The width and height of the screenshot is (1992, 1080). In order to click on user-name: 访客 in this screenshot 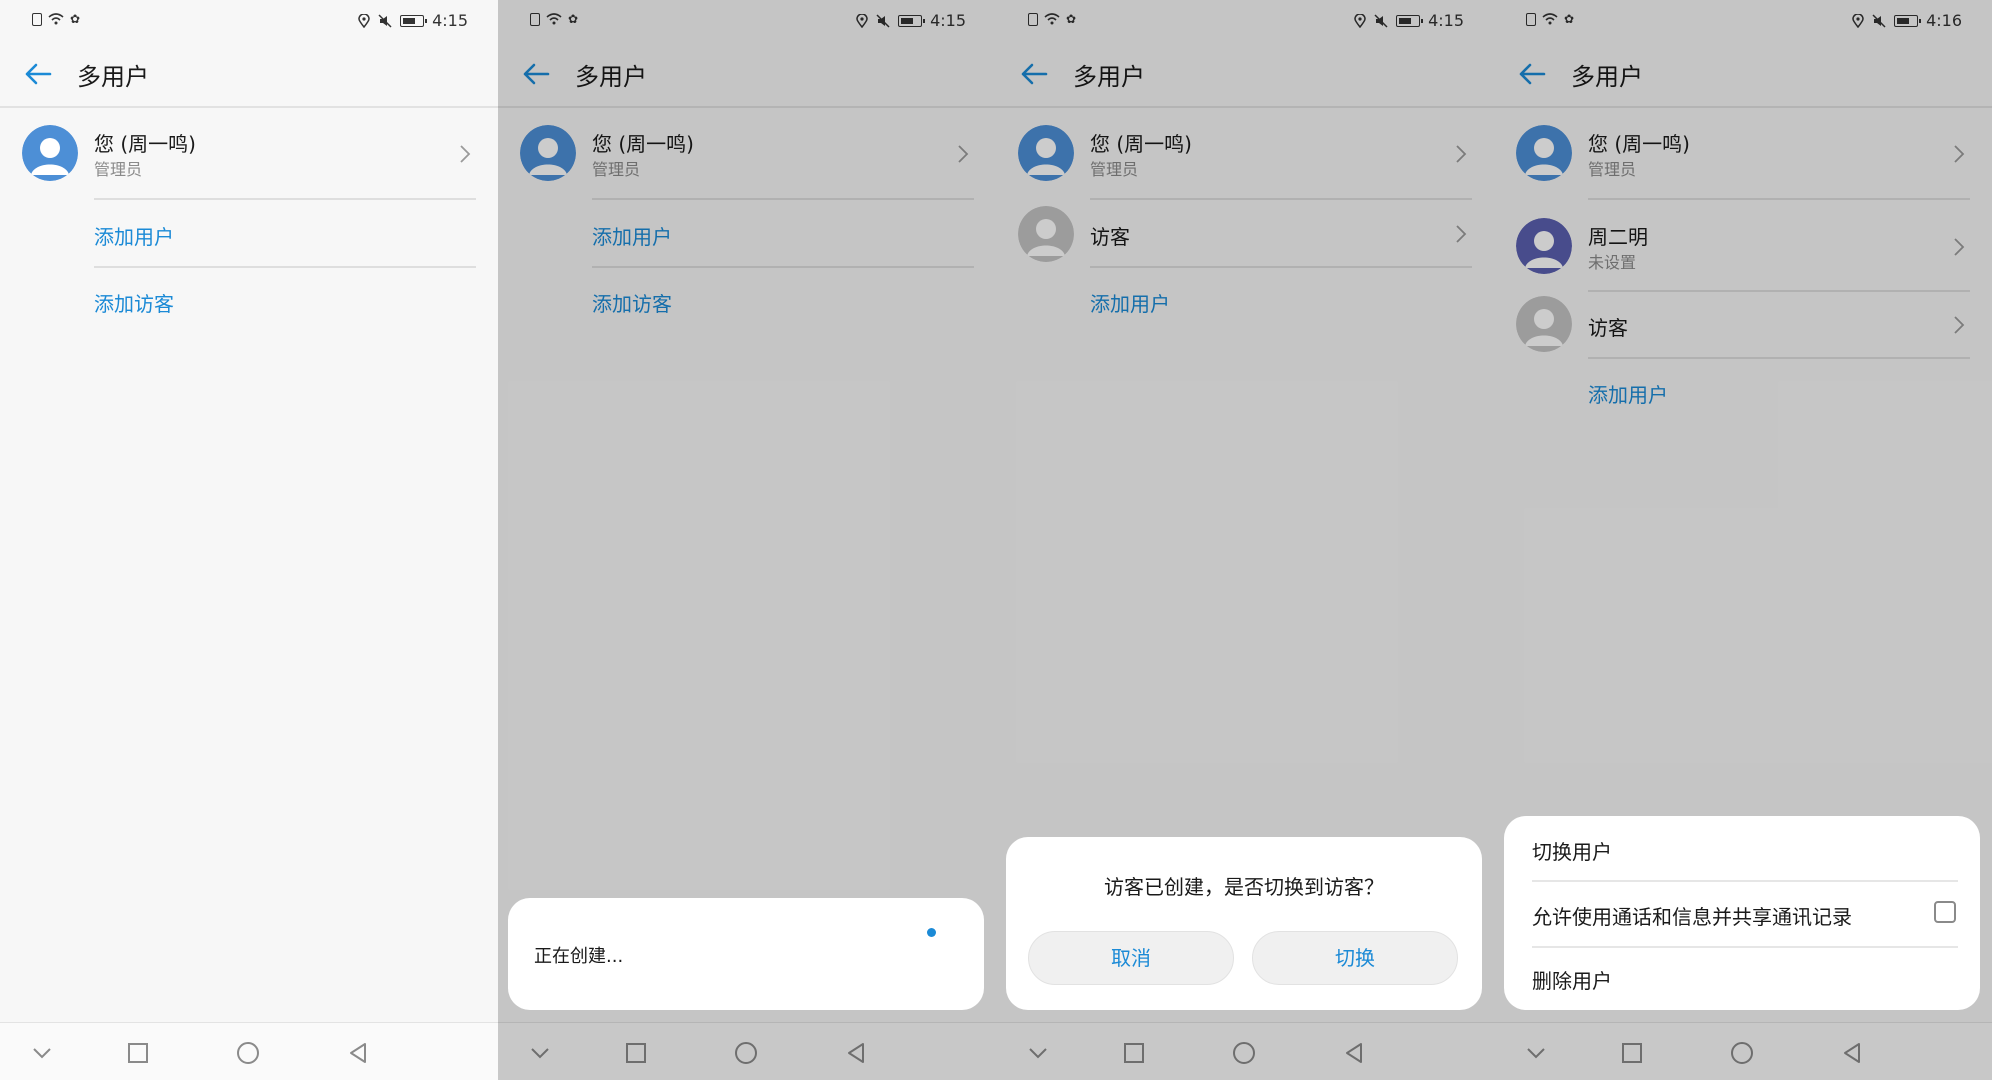, I will do `click(1110, 237)`.